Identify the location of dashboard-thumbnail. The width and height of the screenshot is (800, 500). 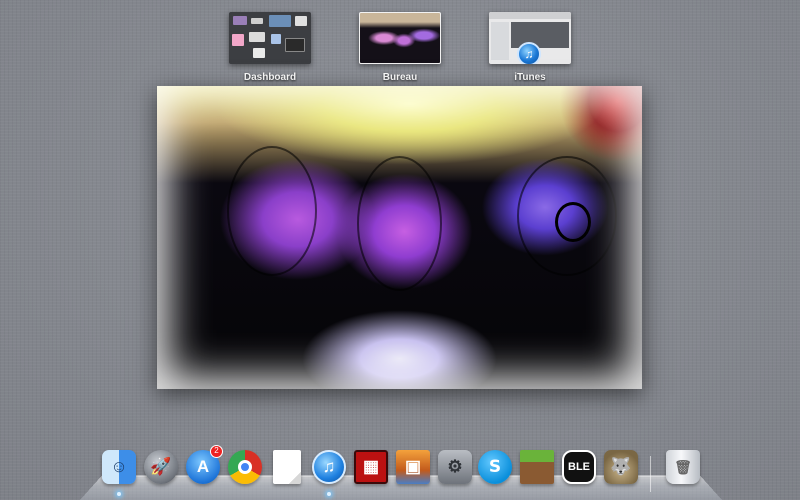
(270, 38).